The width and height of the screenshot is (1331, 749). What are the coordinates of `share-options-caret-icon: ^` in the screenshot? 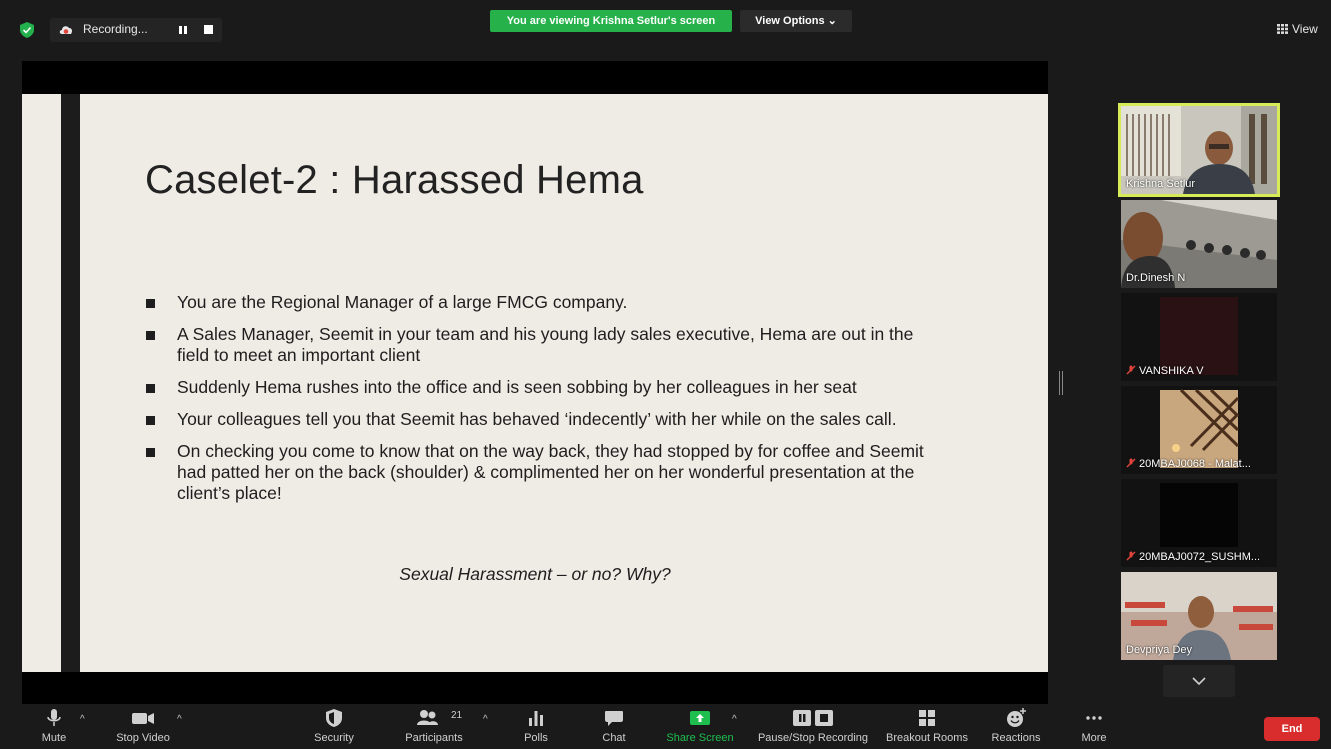 It's located at (734, 719).